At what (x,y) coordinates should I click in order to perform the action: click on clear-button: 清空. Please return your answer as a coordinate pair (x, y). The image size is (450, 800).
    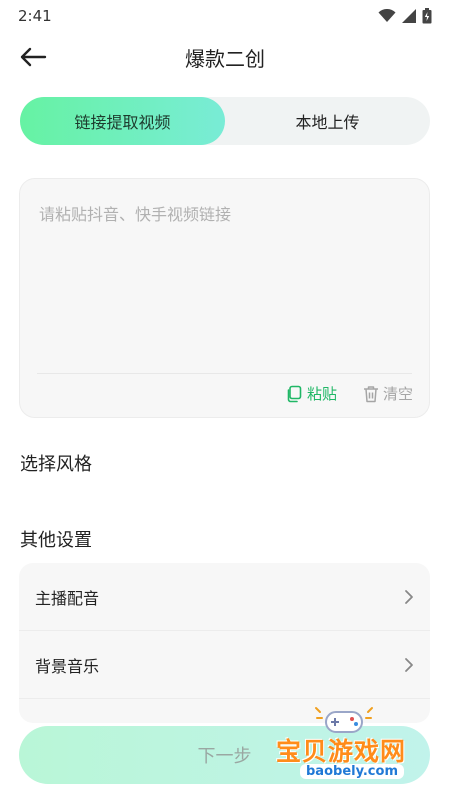
    Looking at the image, I should click on (388, 393).